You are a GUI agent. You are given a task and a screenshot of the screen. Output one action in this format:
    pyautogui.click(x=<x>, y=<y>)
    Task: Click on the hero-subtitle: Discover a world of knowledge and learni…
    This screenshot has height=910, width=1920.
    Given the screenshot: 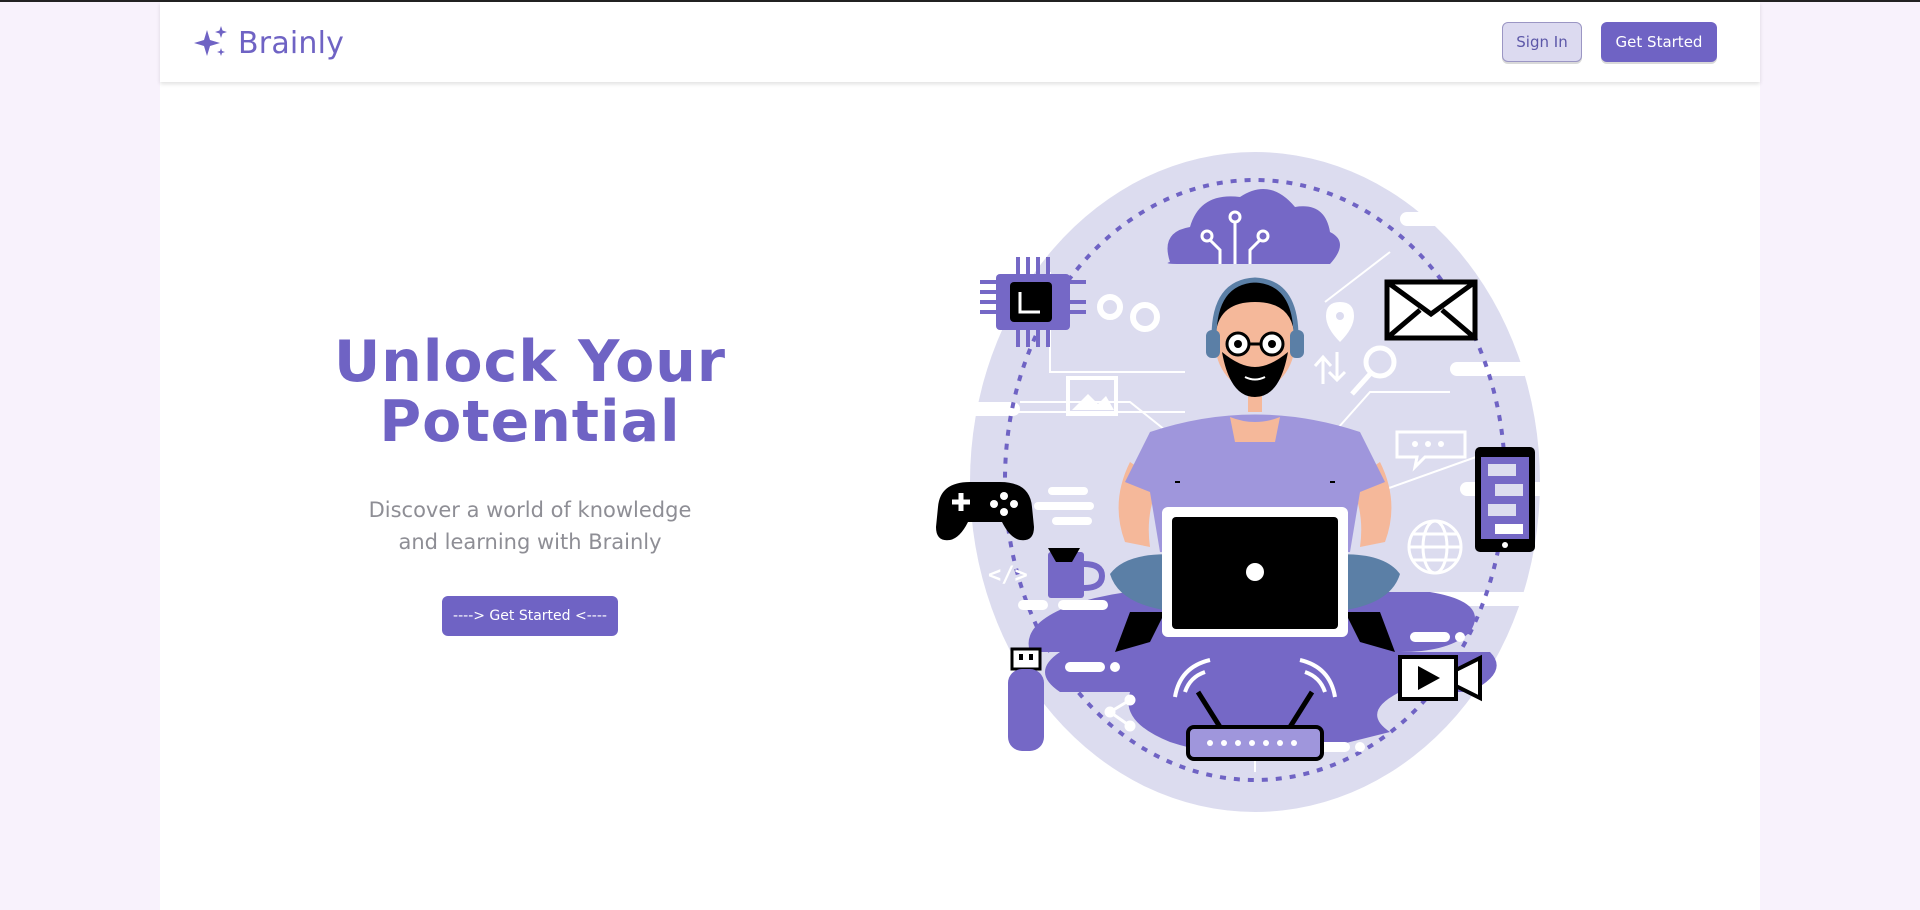 What is the action you would take?
    pyautogui.click(x=530, y=526)
    